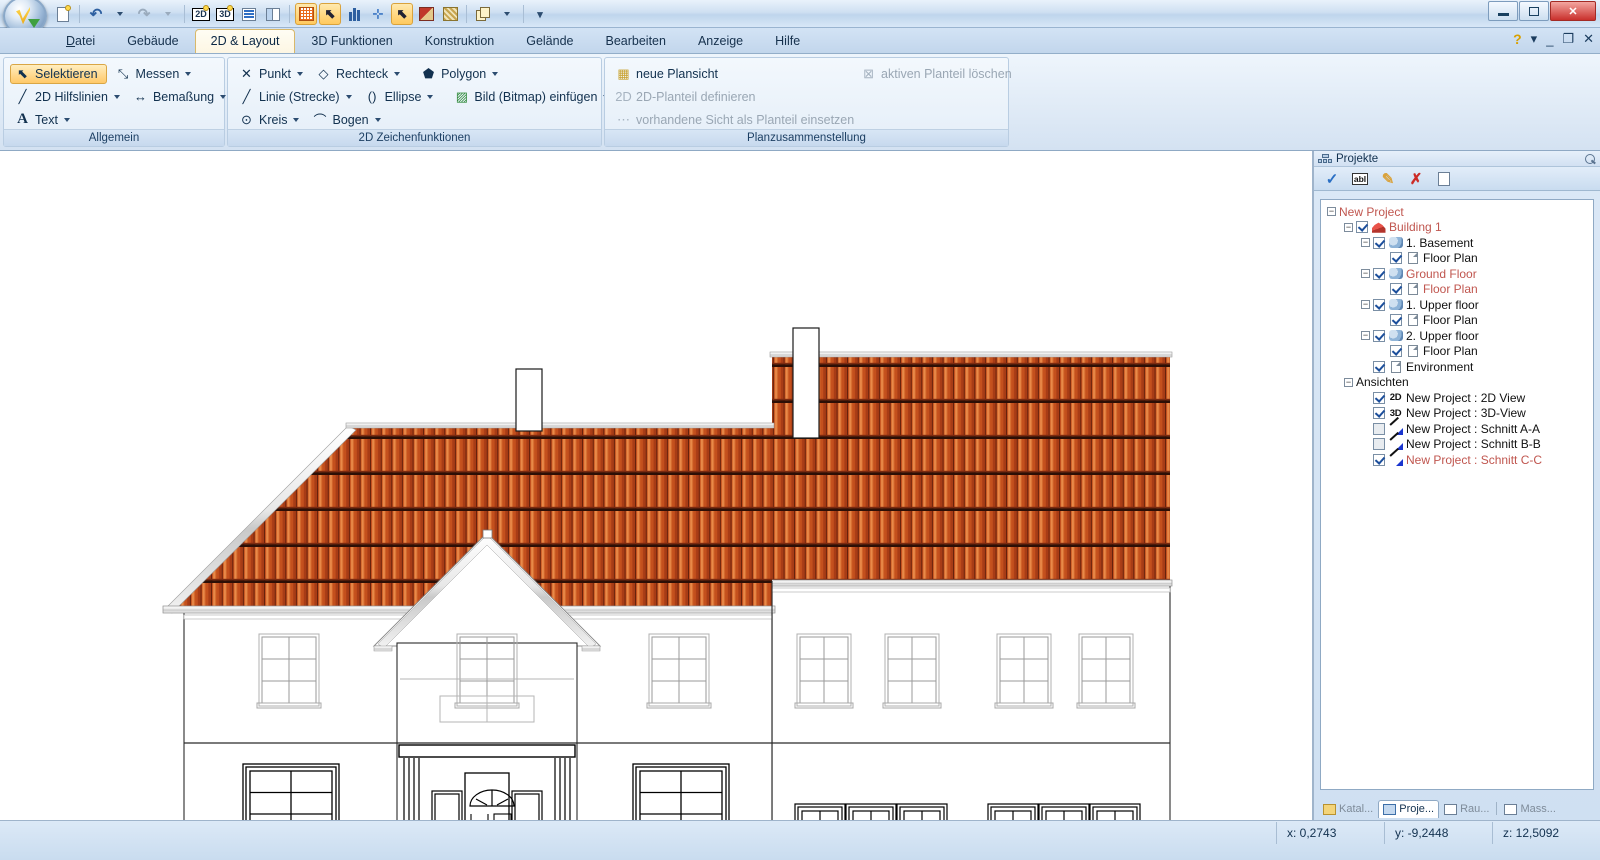 This screenshot has height=860, width=1600. Describe the element at coordinates (80, 41) in the screenshot. I see `ribbon-tab-datei: Datei` at that location.